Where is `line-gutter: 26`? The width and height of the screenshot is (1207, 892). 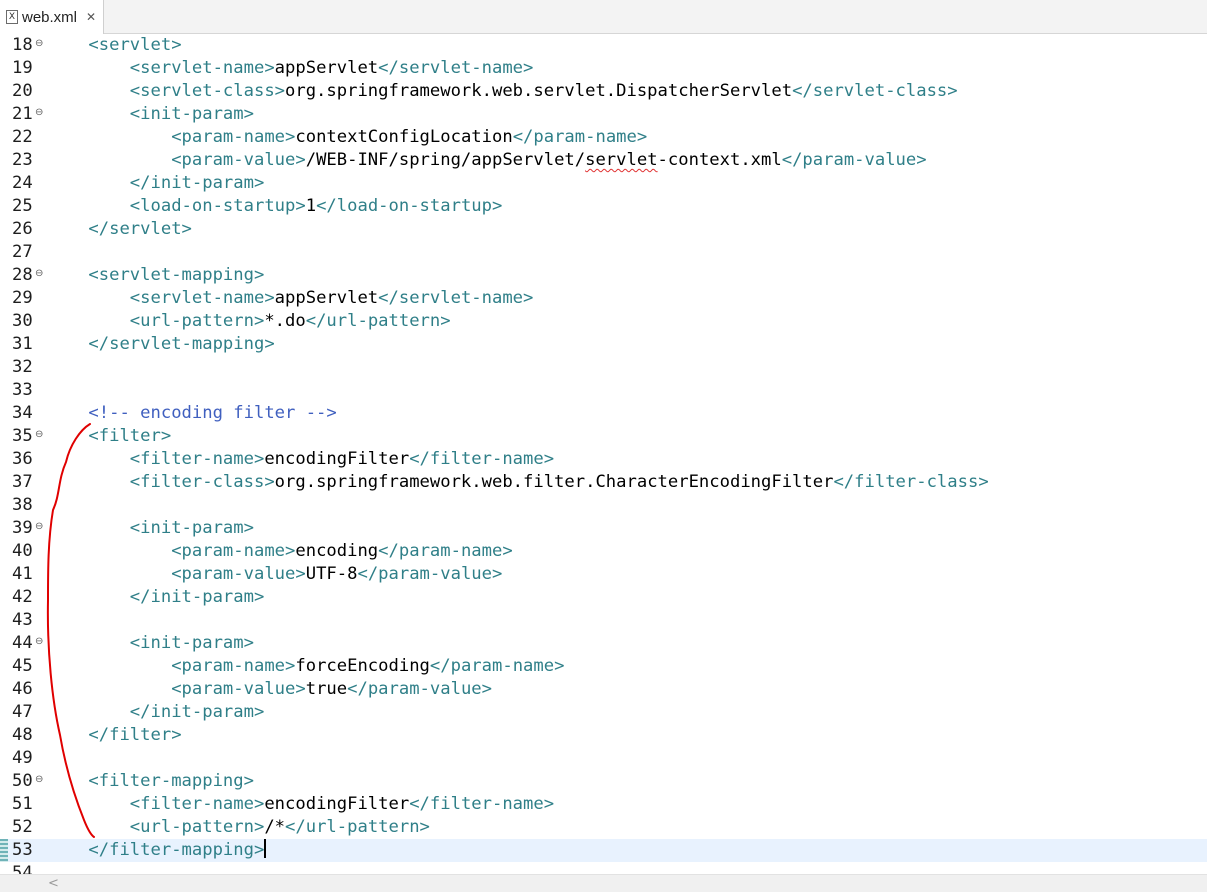 line-gutter: 26 is located at coordinates (24, 229).